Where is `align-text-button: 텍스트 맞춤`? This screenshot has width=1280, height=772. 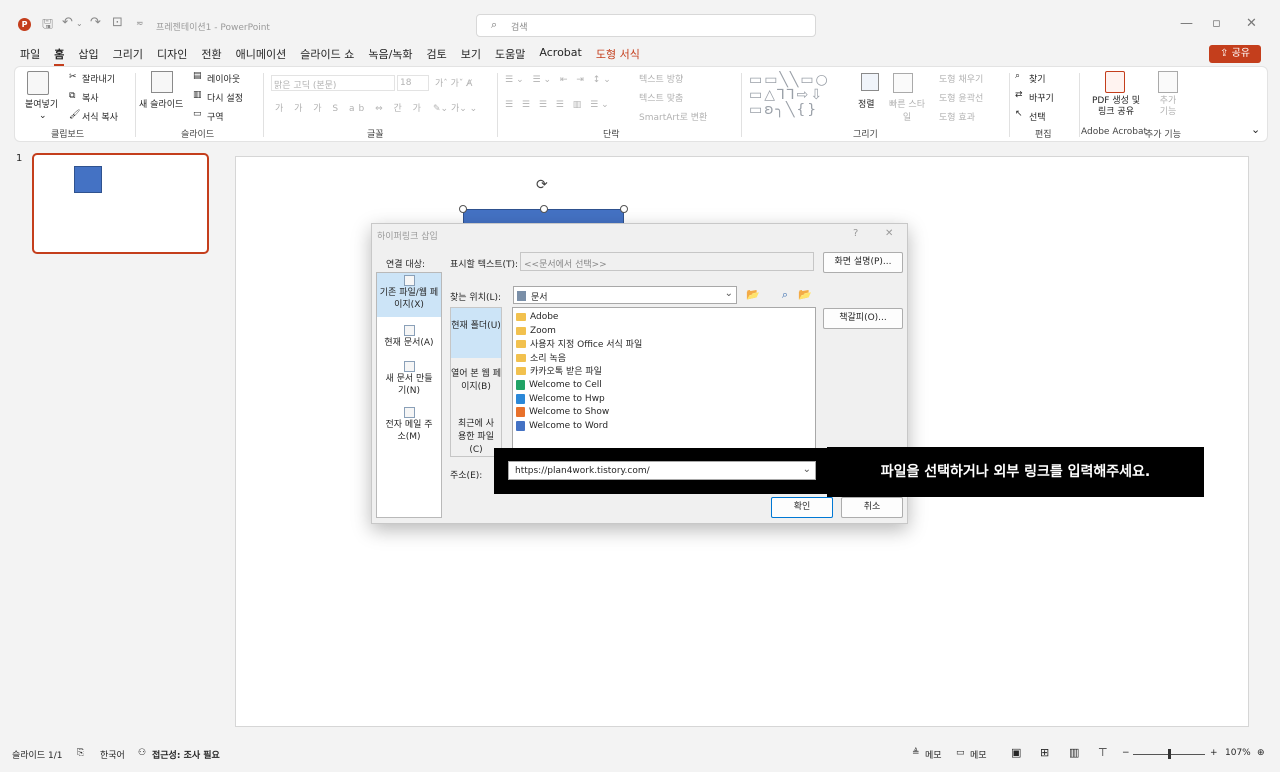 align-text-button: 텍스트 맞춤 is located at coordinates (661, 97).